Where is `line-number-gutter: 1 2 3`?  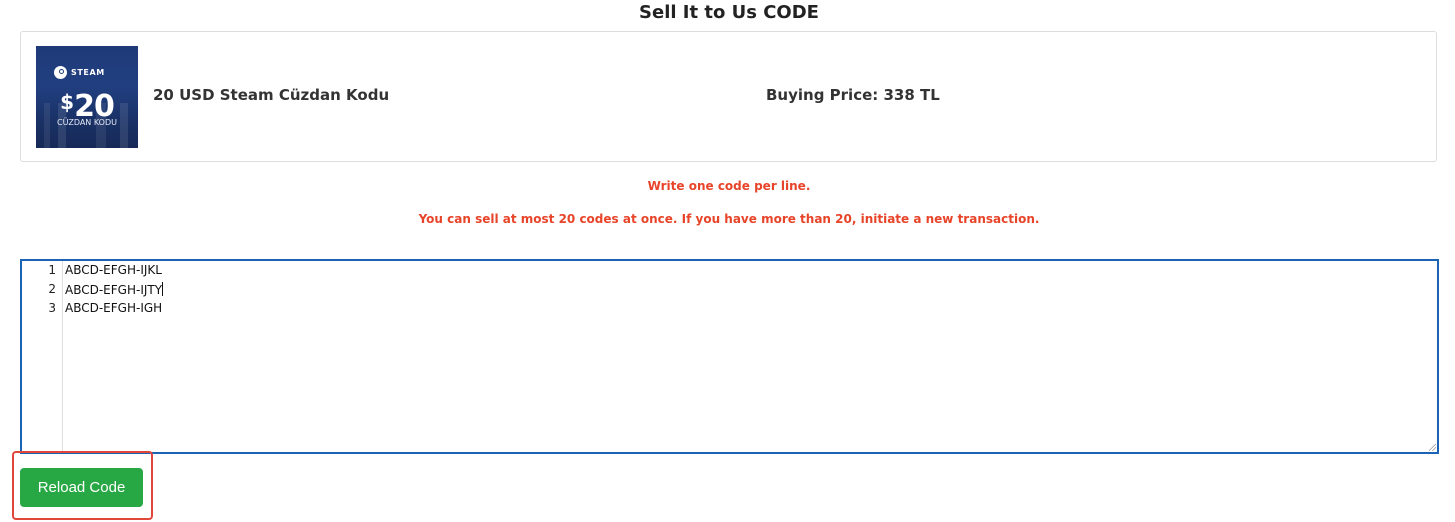 line-number-gutter: 1 2 3 is located at coordinates (42, 356).